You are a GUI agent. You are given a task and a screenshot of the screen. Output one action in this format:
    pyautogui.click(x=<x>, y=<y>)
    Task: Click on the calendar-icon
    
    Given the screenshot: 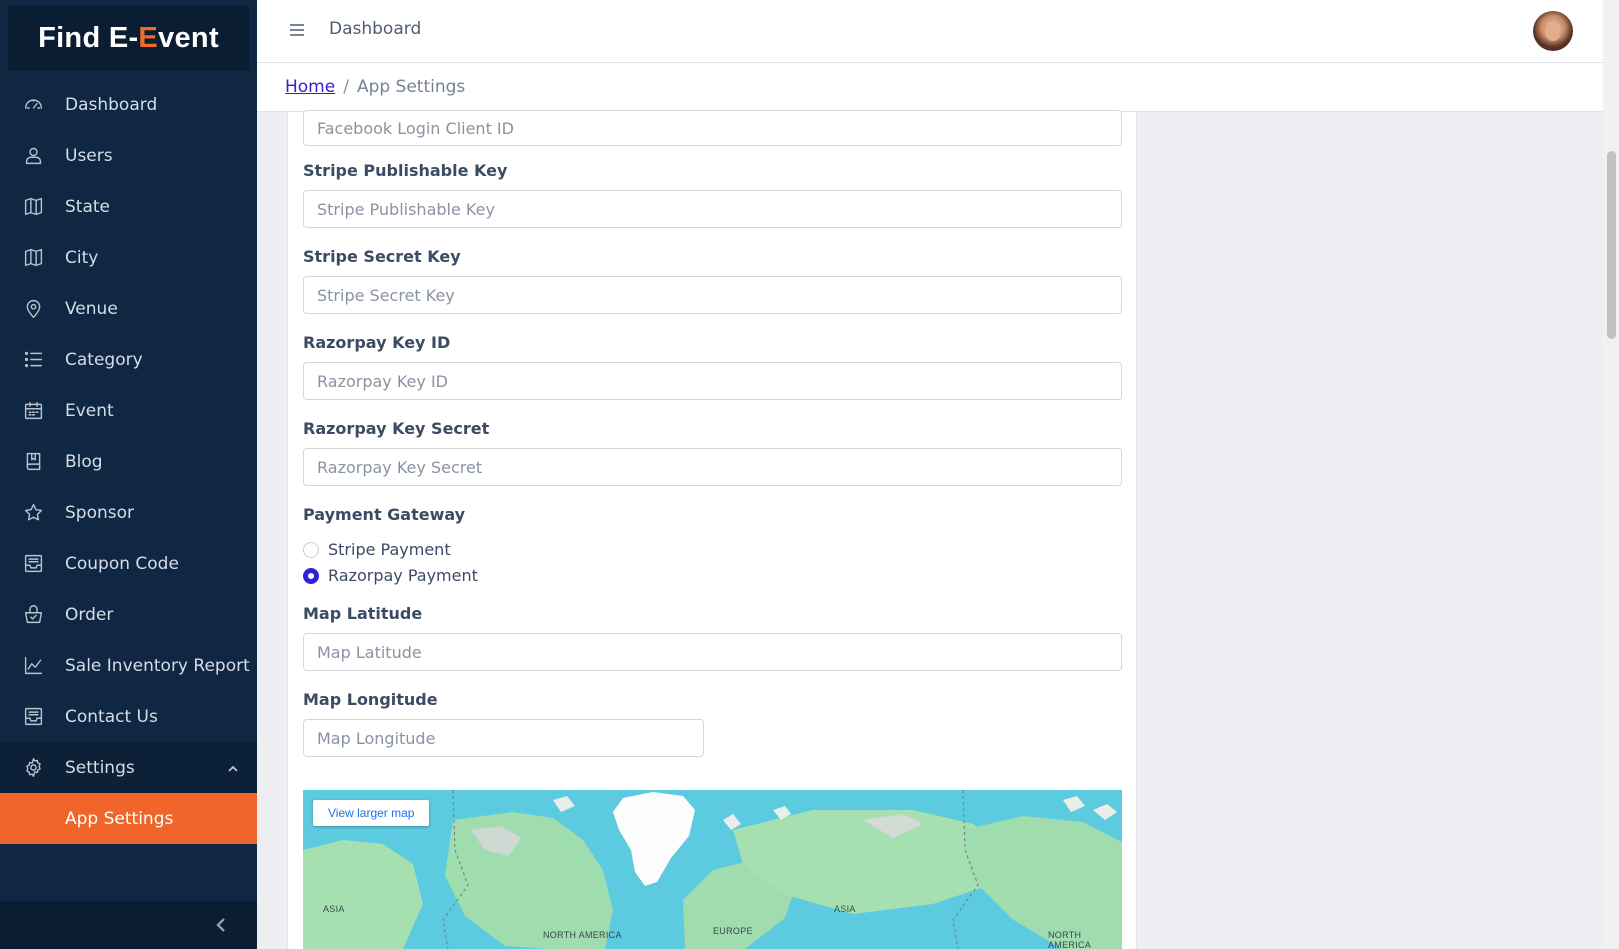 What is the action you would take?
    pyautogui.click(x=33, y=411)
    